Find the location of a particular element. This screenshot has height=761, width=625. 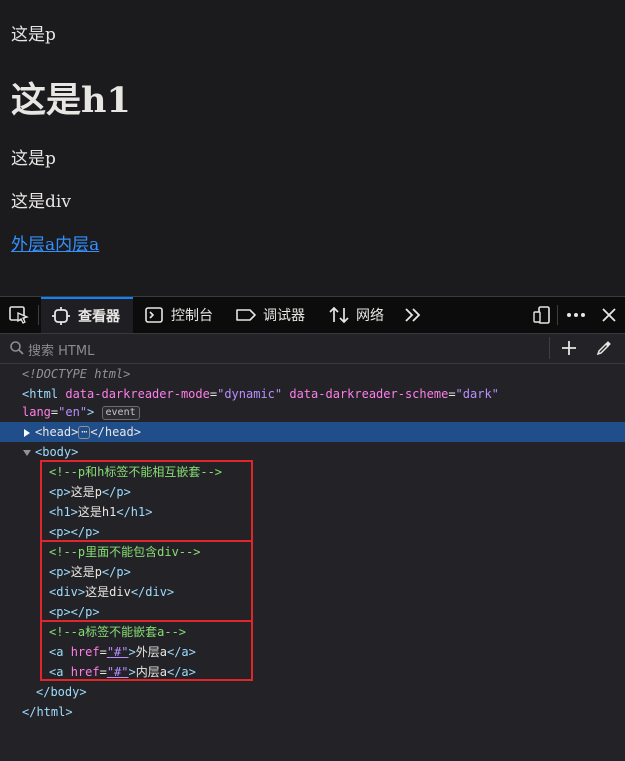

tab-label: 调试器 is located at coordinates (284, 316).